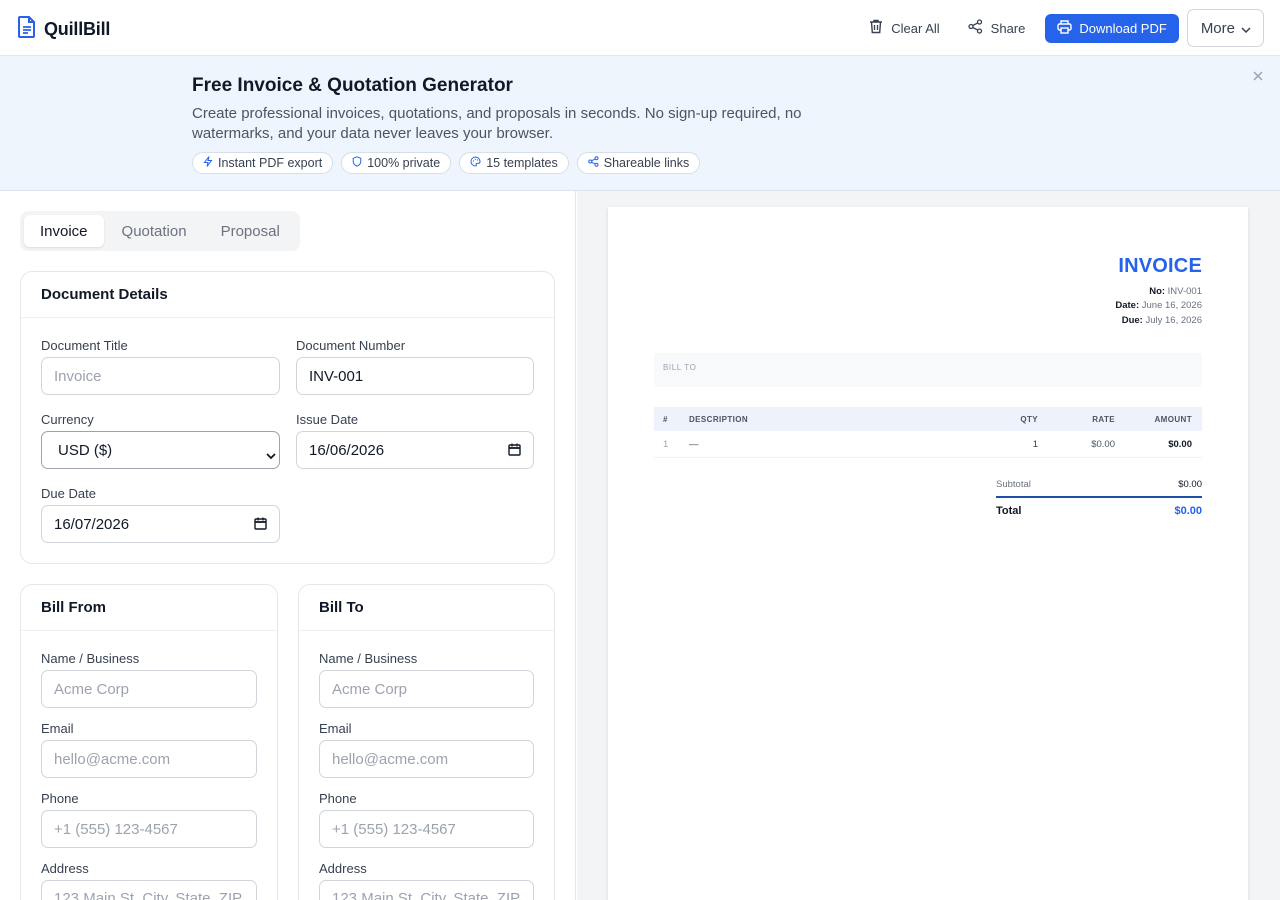 The width and height of the screenshot is (1280, 900). I want to click on total-label: Total, so click(1009, 511).